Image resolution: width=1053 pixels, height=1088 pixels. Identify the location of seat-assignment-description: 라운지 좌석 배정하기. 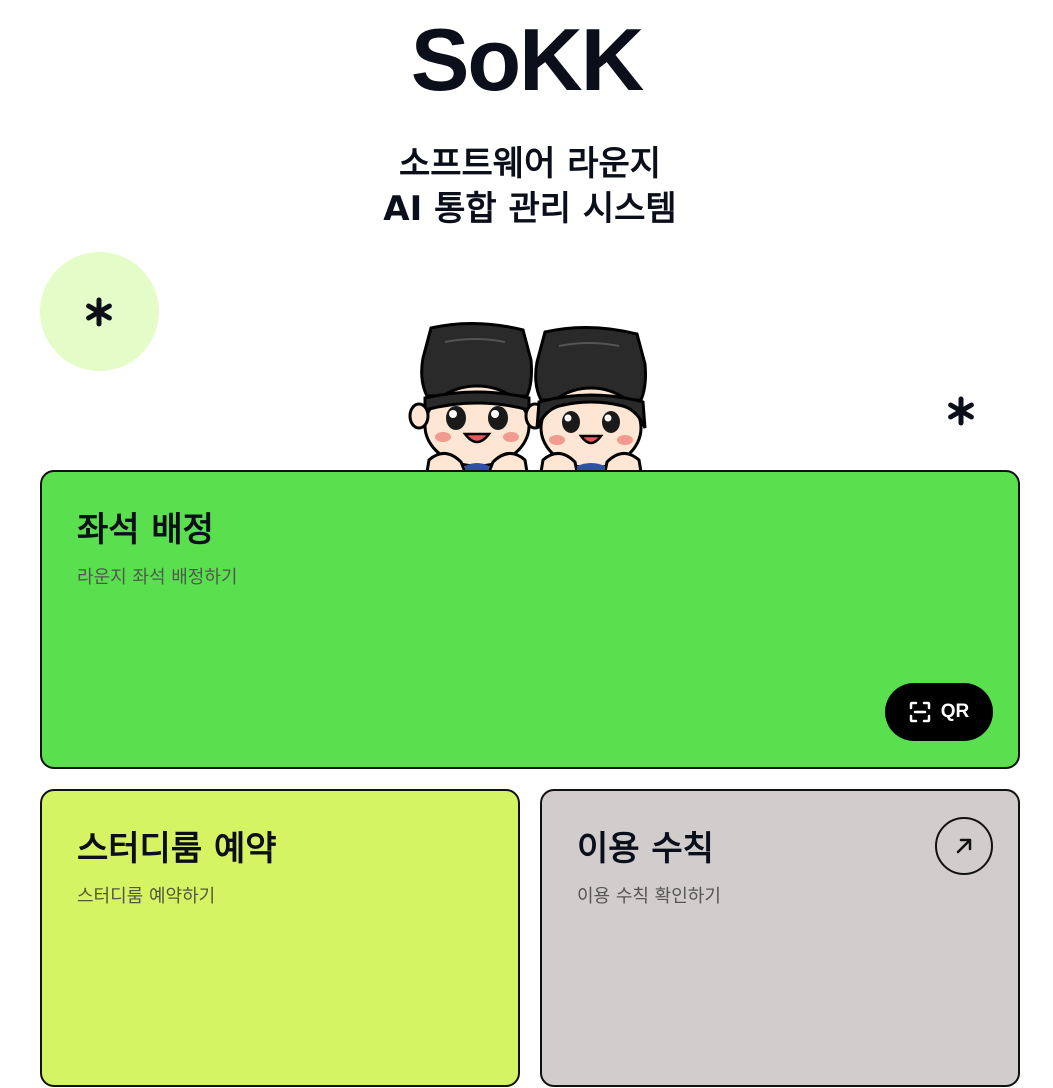
(157, 577).